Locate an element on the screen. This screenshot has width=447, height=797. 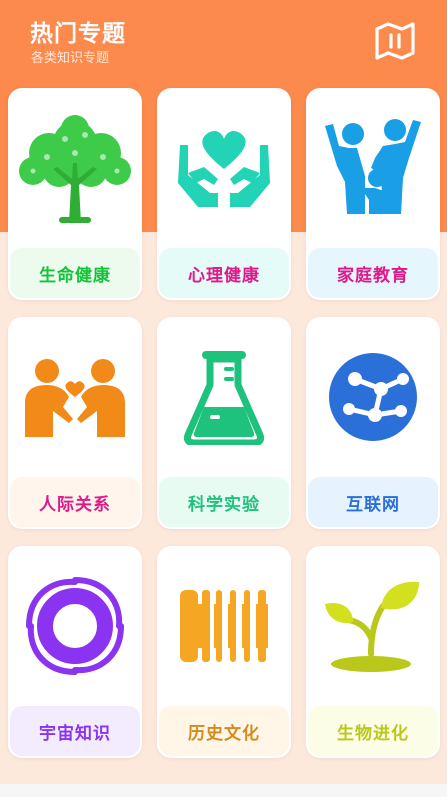
topic-card-history-culture: 历史文化 is located at coordinates (224, 652).